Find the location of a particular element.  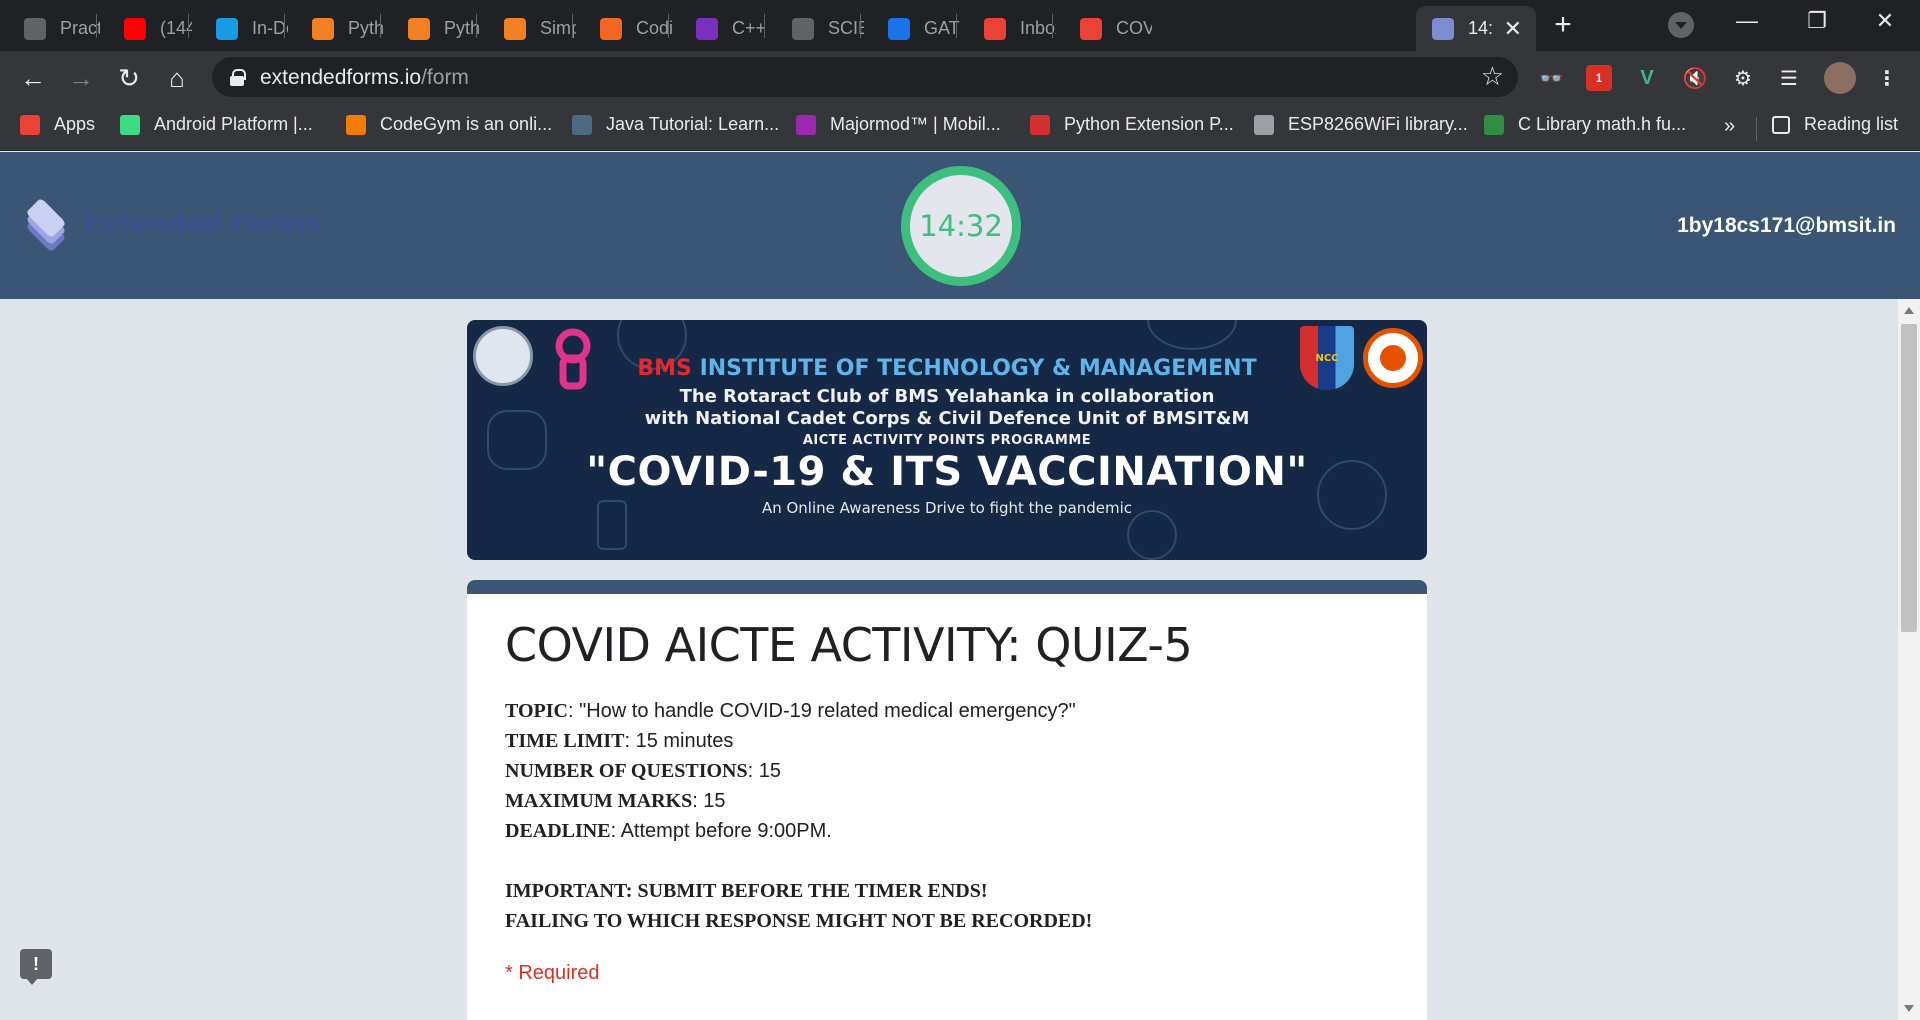

tab-title: Simple is located at coordinates (558, 28).